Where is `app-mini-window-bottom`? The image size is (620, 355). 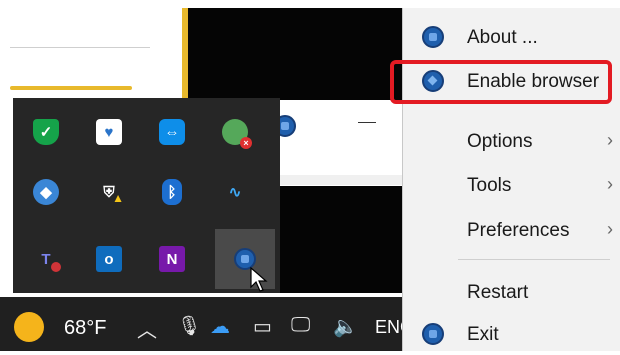
app-mini-window-bottom is located at coordinates (331, 180).